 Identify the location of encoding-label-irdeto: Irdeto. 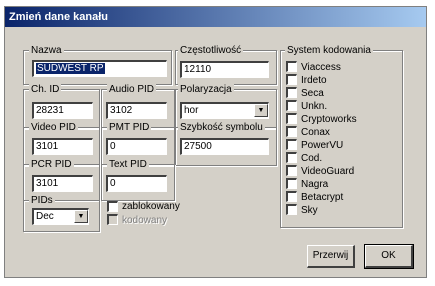
(314, 80).